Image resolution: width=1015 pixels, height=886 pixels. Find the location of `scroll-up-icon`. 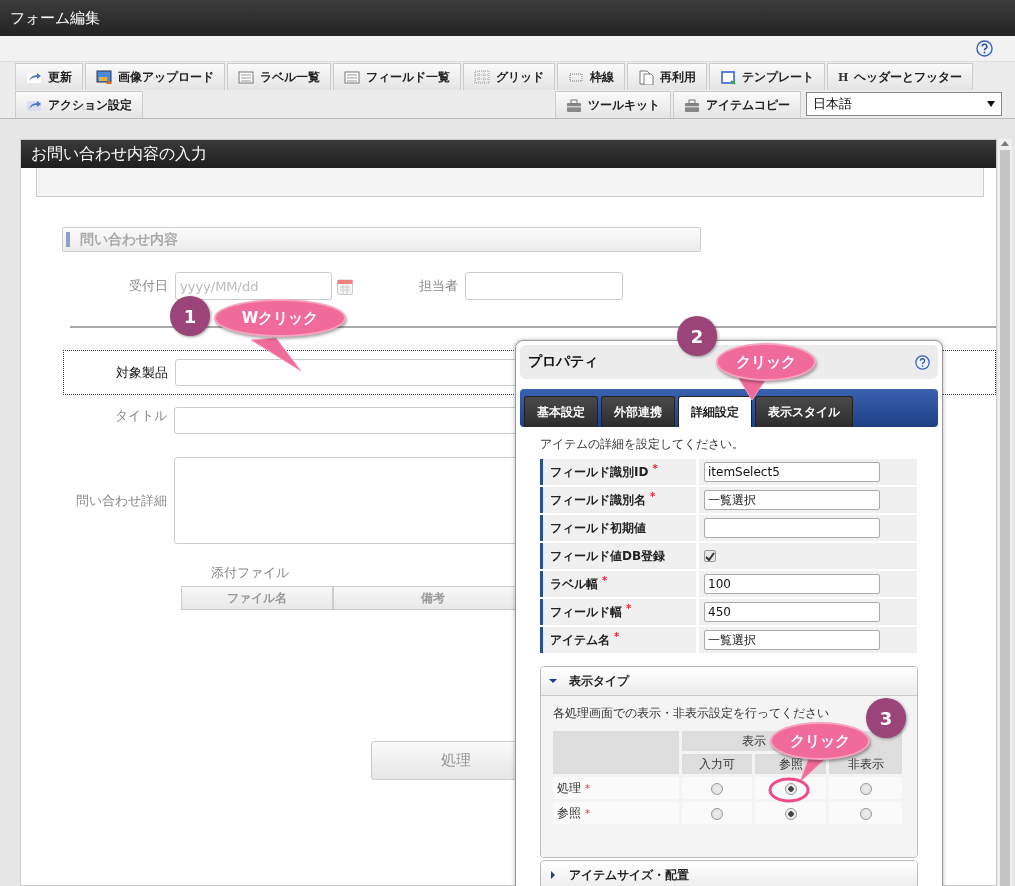

scroll-up-icon is located at coordinates (1005, 143).